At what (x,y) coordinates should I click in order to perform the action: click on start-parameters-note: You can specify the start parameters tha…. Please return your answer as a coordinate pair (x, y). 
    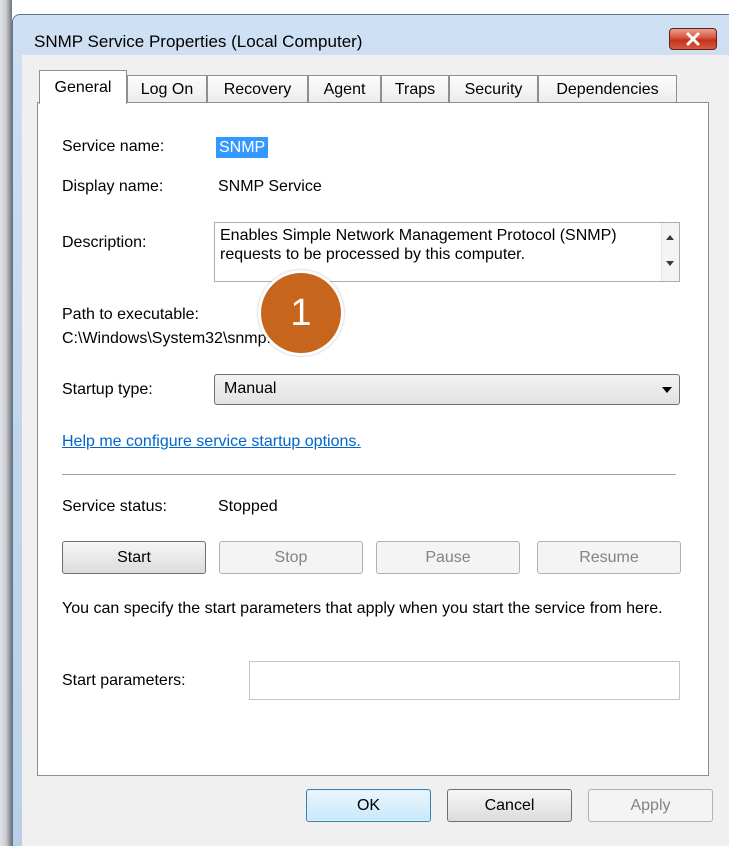
    Looking at the image, I should click on (362, 608).